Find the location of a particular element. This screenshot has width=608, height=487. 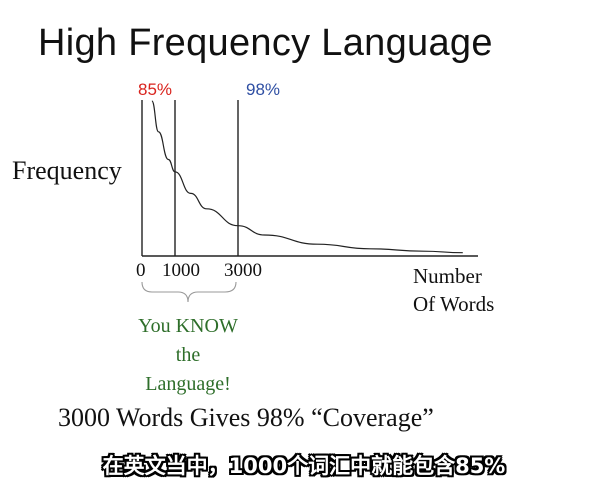

annotation-line-1: You KNOW is located at coordinates (188, 326).